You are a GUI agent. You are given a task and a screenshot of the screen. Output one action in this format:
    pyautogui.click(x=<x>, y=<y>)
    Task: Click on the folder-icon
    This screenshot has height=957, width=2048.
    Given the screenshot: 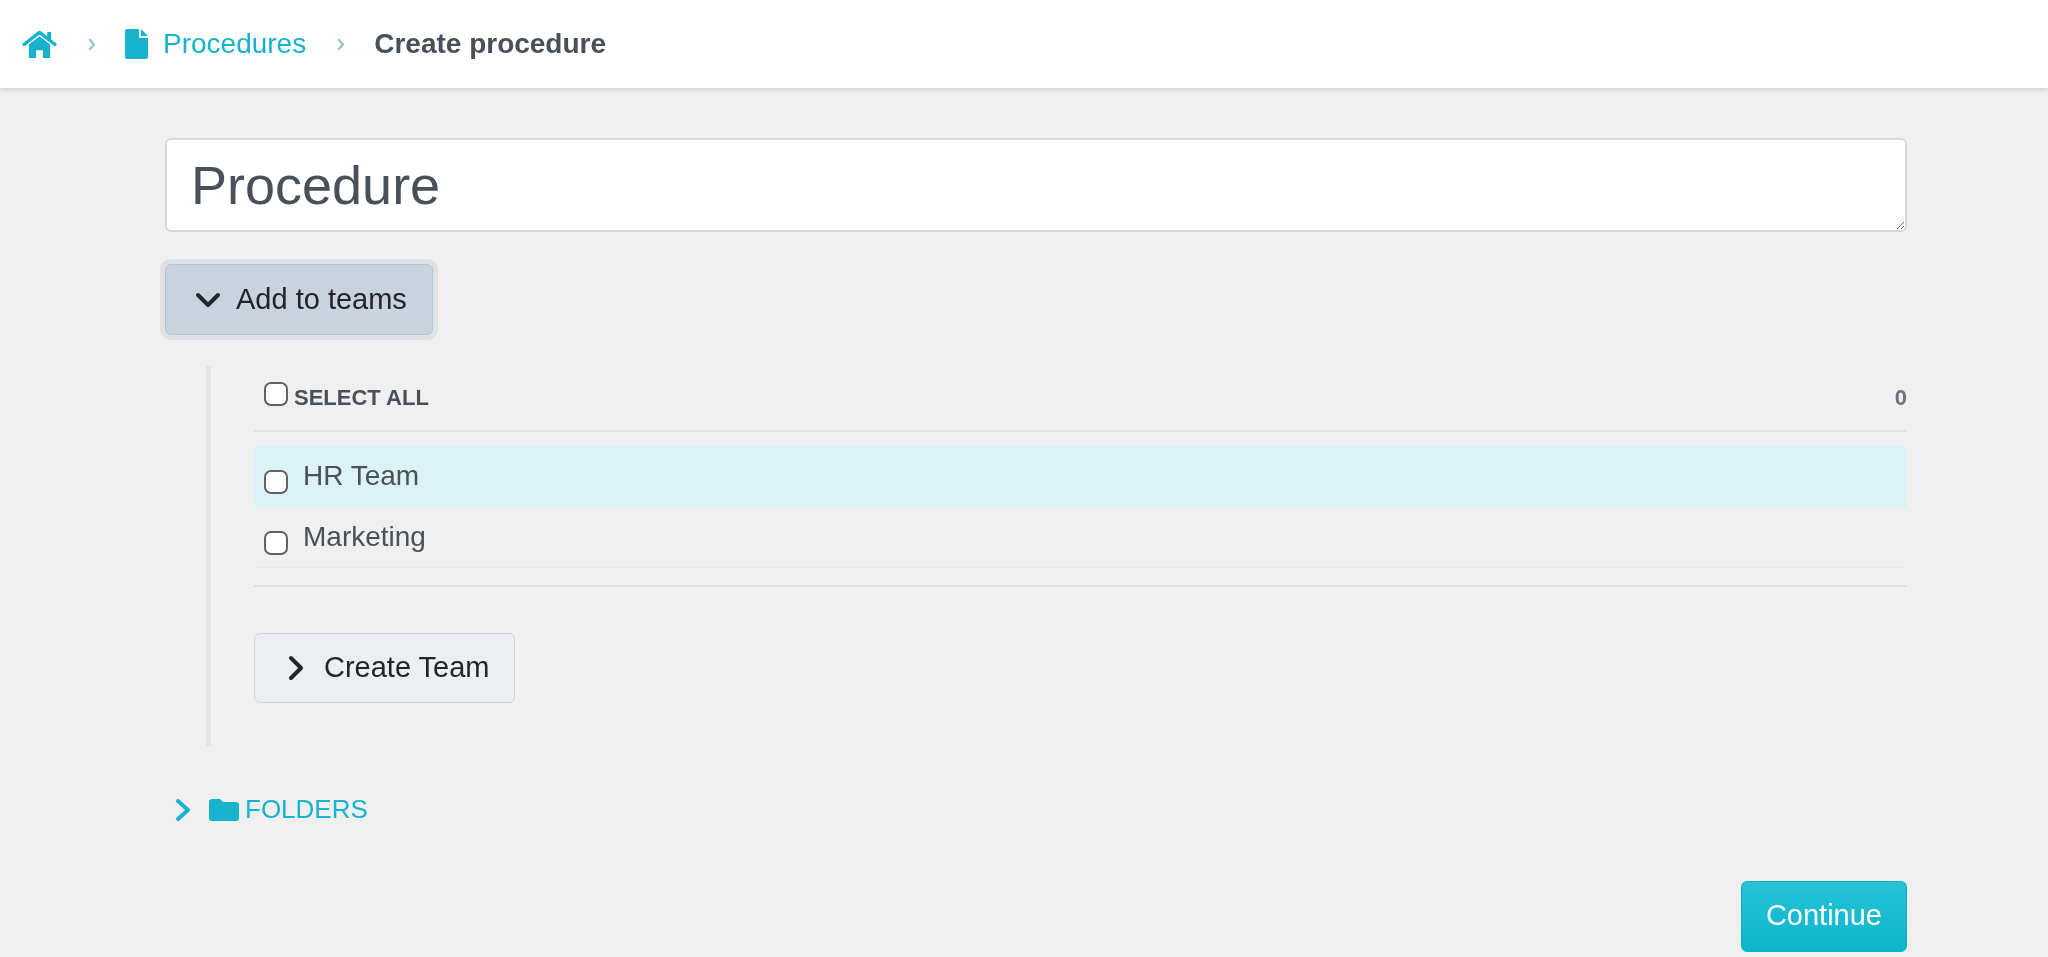 What is the action you would take?
    pyautogui.click(x=224, y=809)
    